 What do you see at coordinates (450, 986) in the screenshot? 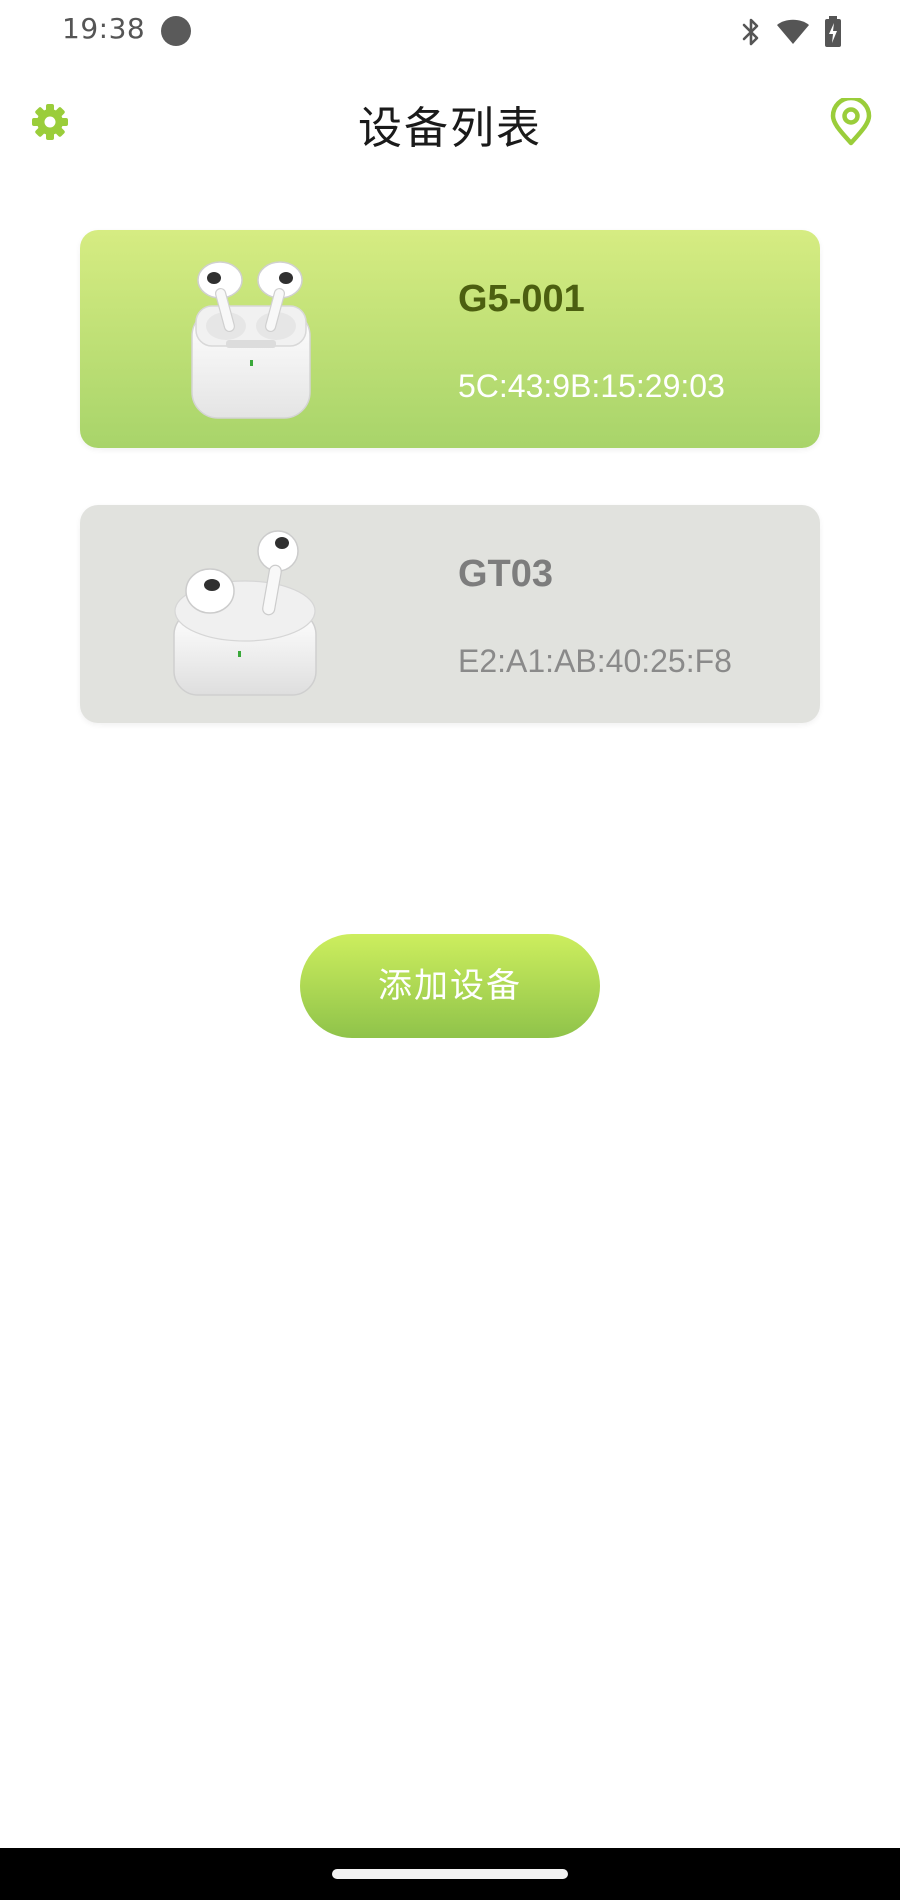
I see `add-device-button: 添加设备` at bounding box center [450, 986].